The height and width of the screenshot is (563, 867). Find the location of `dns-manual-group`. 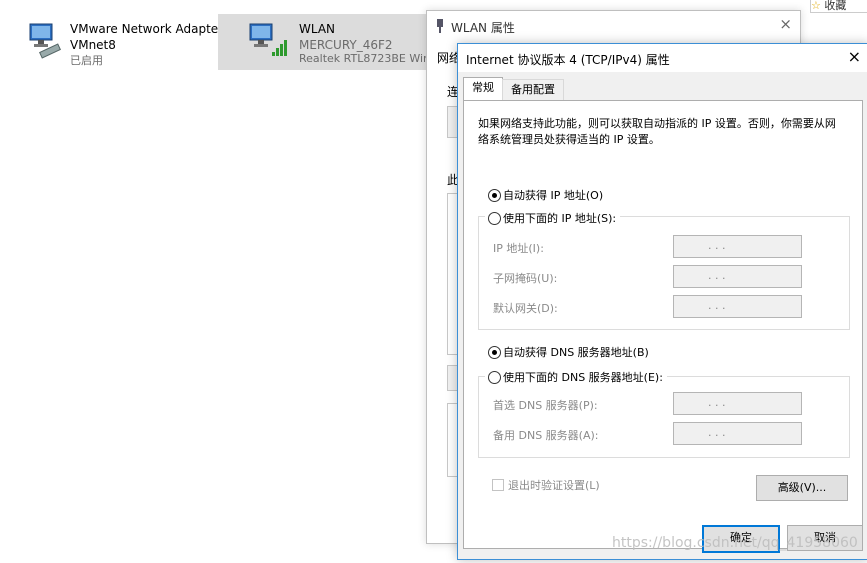

dns-manual-group is located at coordinates (664, 417).